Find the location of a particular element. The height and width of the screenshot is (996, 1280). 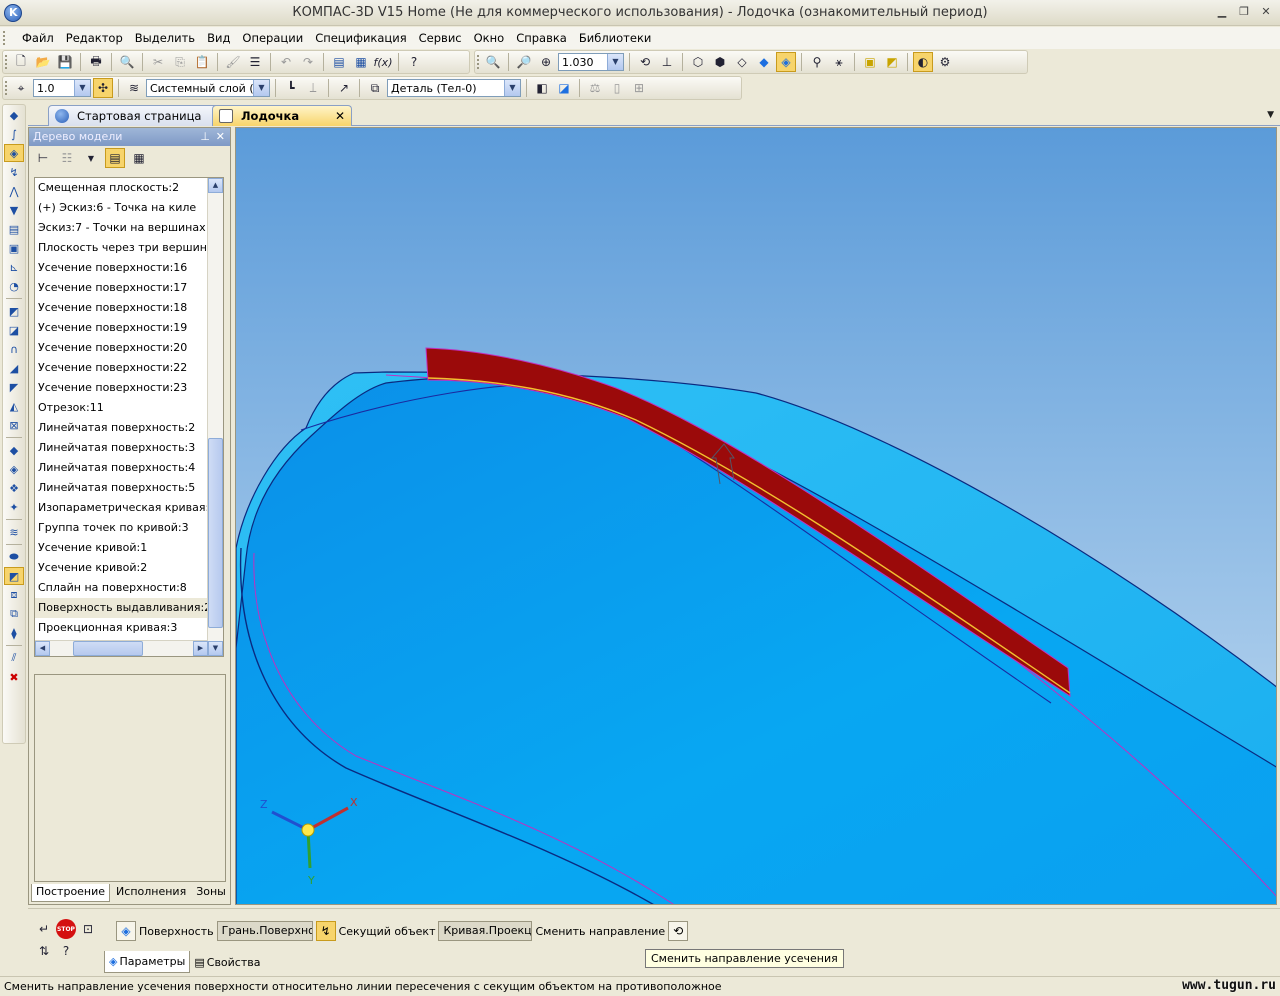

color-icon: ◪ is located at coordinates (564, 88).